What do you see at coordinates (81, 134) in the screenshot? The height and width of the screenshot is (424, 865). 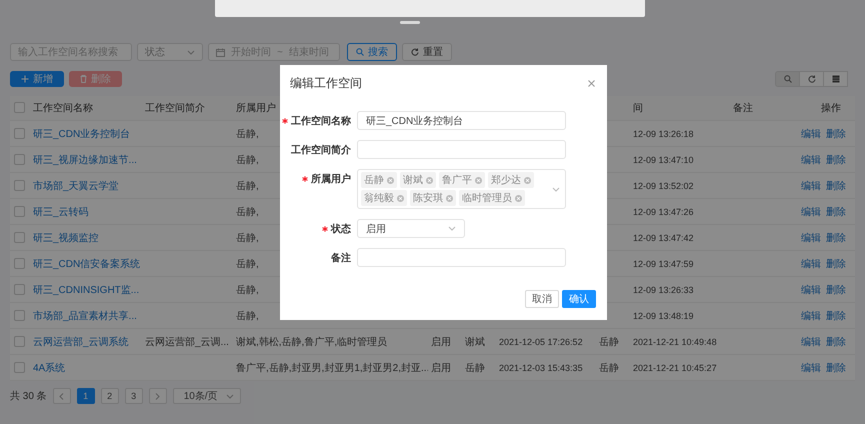 I see `workspace-link: 研三_CDN业务控制台` at bounding box center [81, 134].